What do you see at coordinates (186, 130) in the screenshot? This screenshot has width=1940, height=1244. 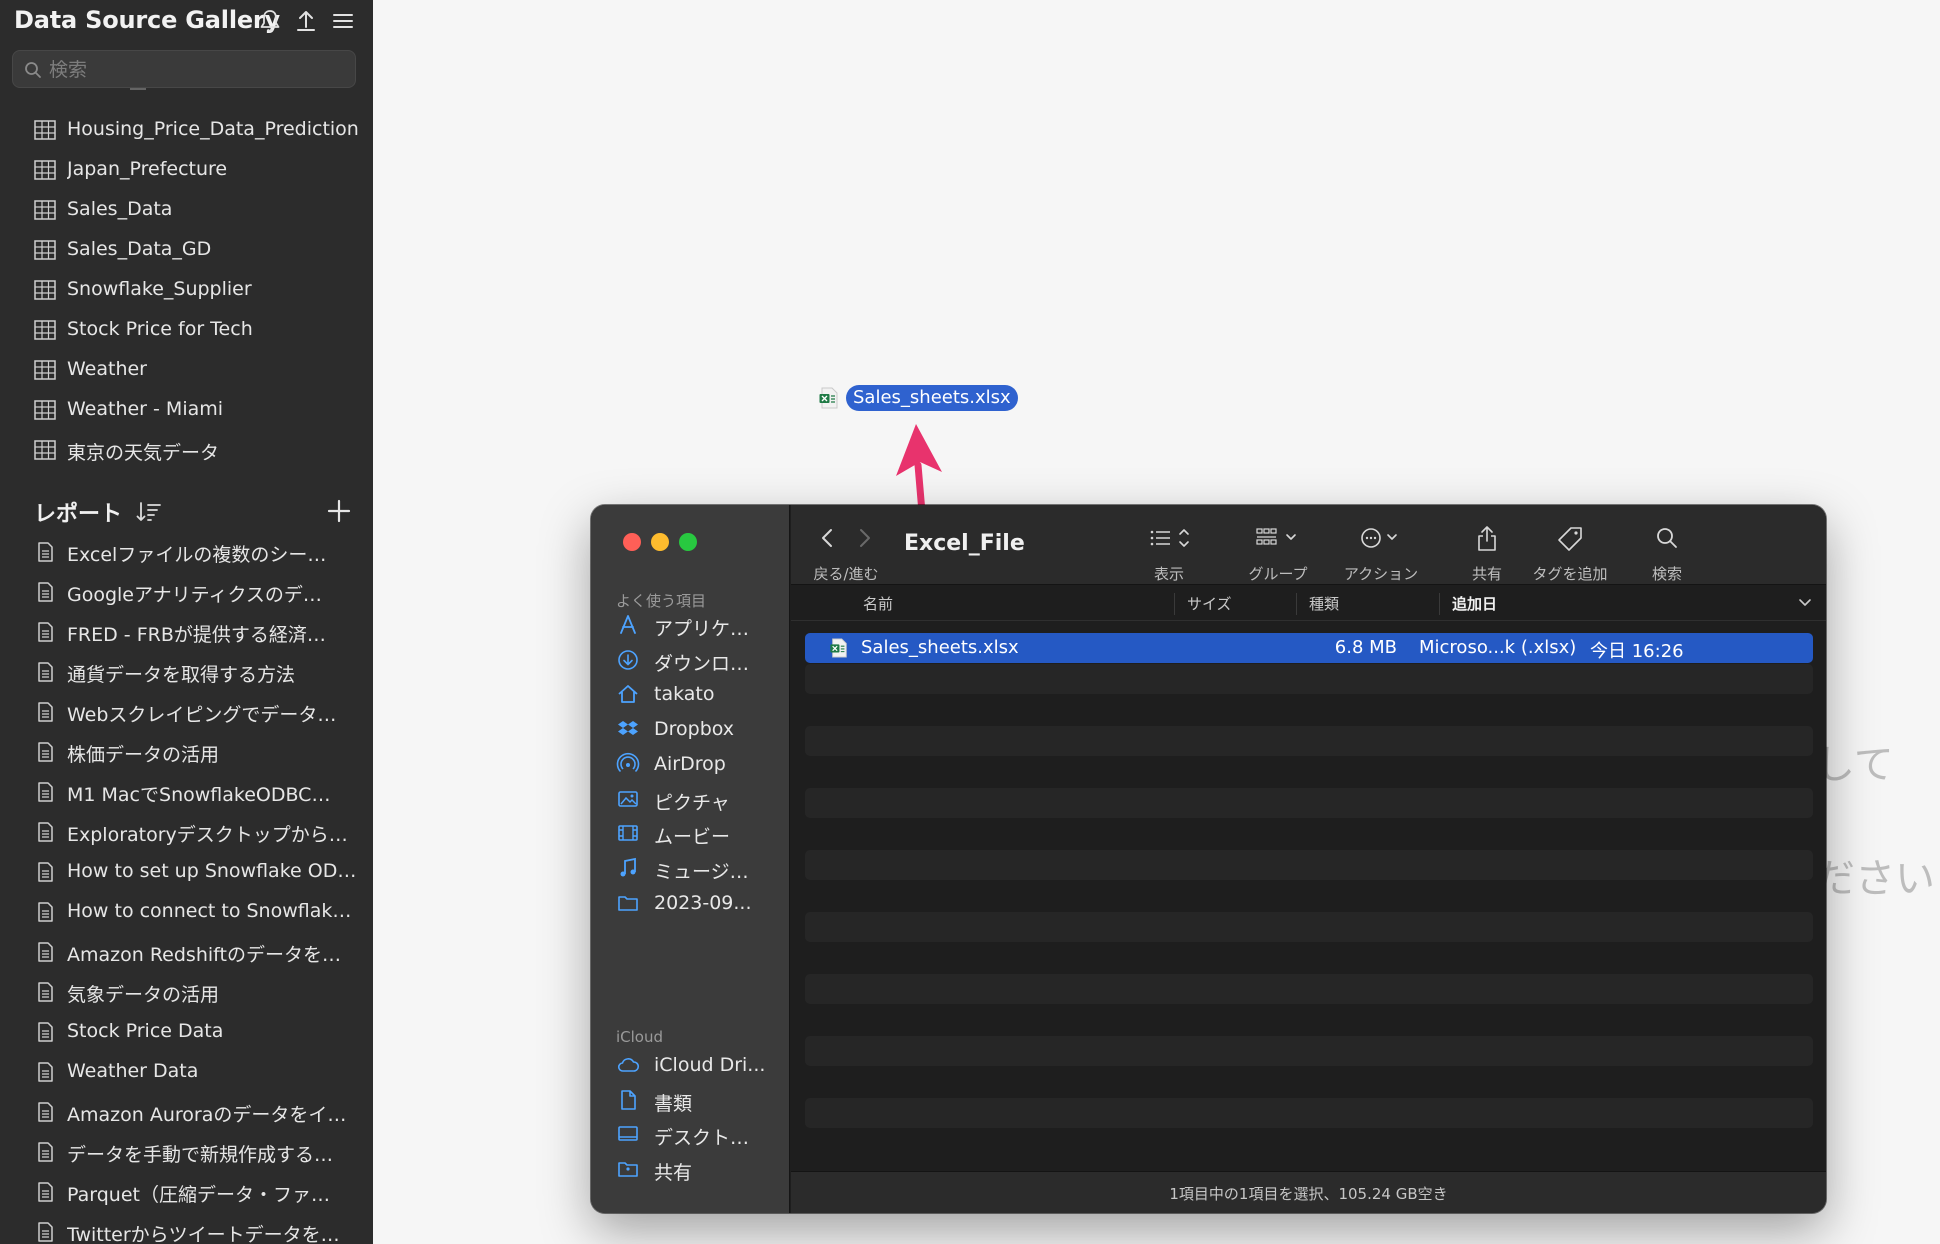 I see `datasource-item: Housing_Price_Data_Prediction` at bounding box center [186, 130].